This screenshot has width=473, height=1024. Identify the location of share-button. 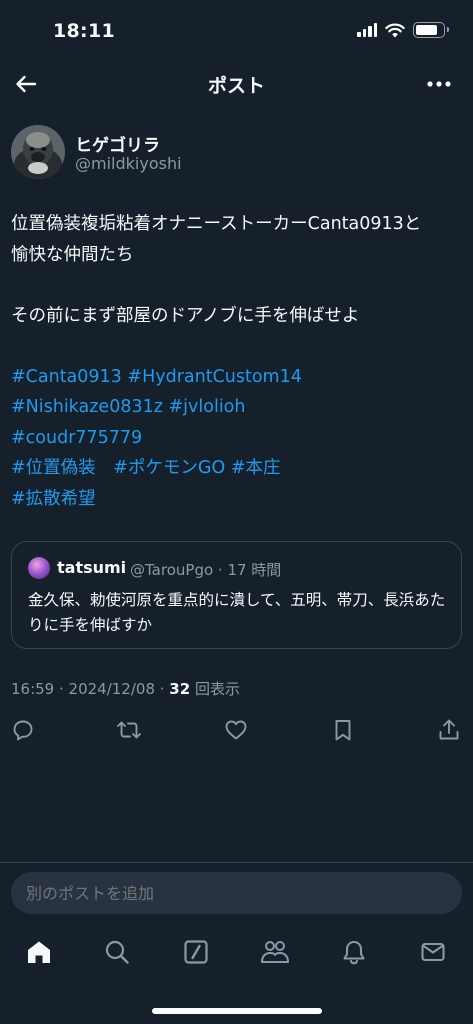
(449, 730).